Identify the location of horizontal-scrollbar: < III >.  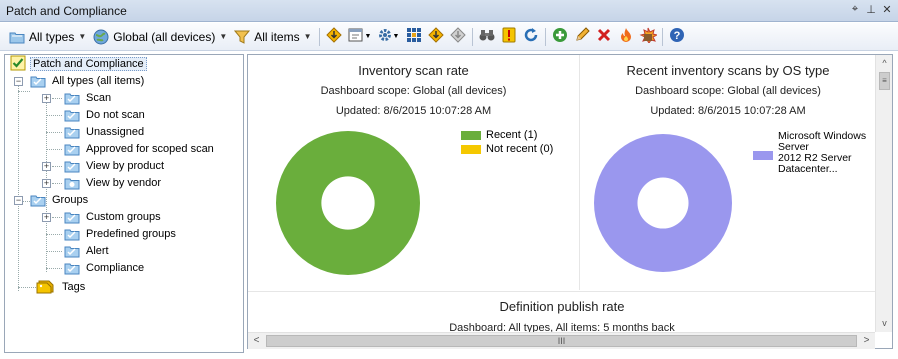
(561, 340).